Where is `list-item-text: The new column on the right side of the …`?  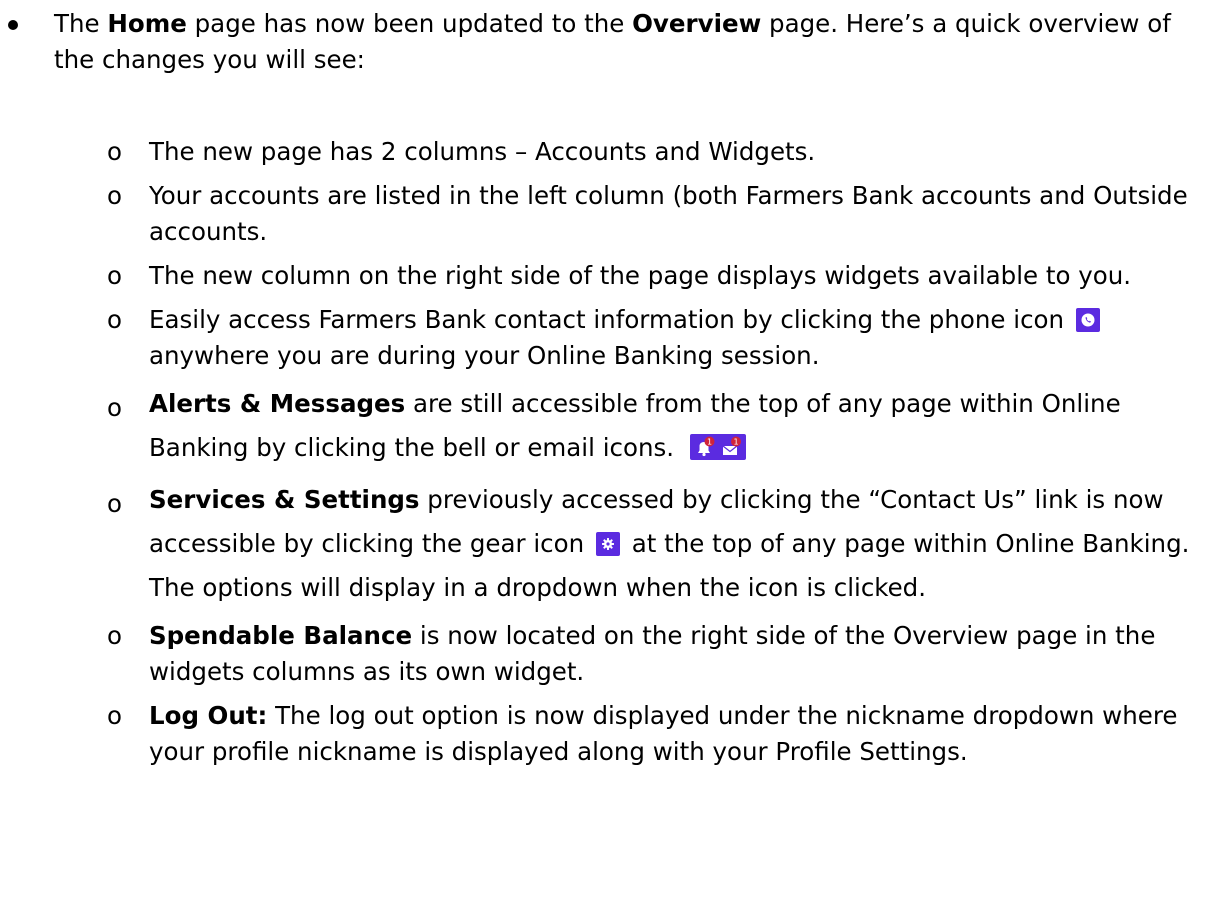 list-item-text: The new column on the right side of the … is located at coordinates (640, 275).